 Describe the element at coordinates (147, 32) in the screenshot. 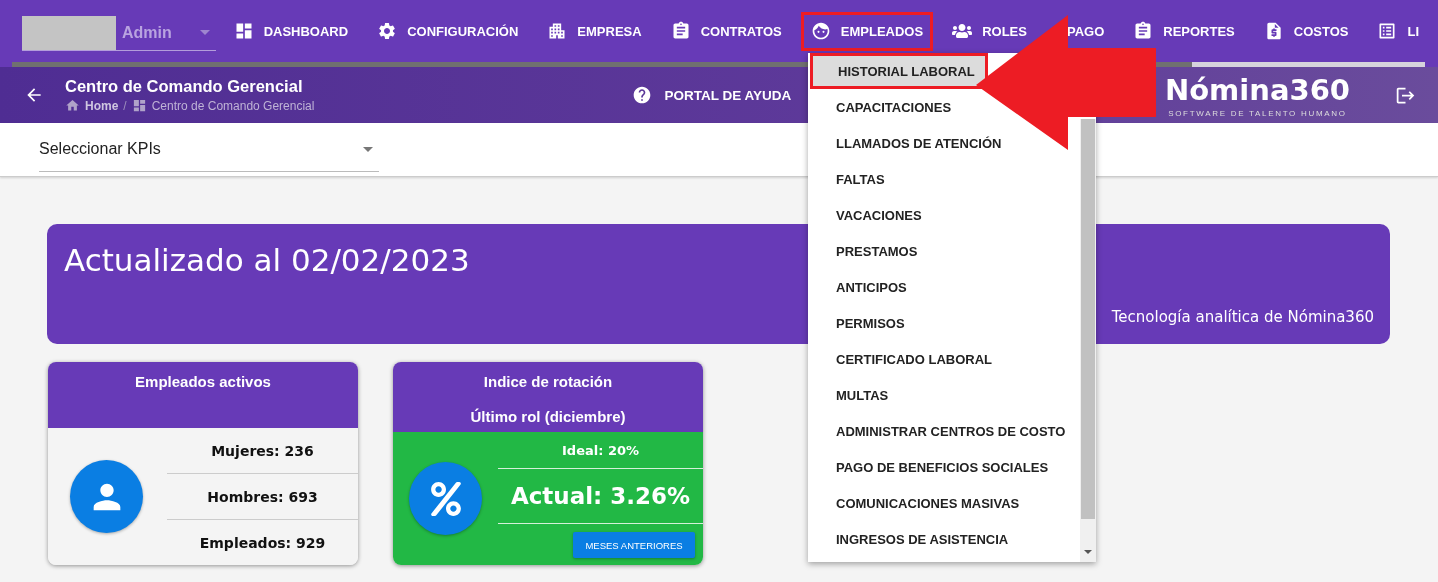

I see `user-name: Admin` at that location.